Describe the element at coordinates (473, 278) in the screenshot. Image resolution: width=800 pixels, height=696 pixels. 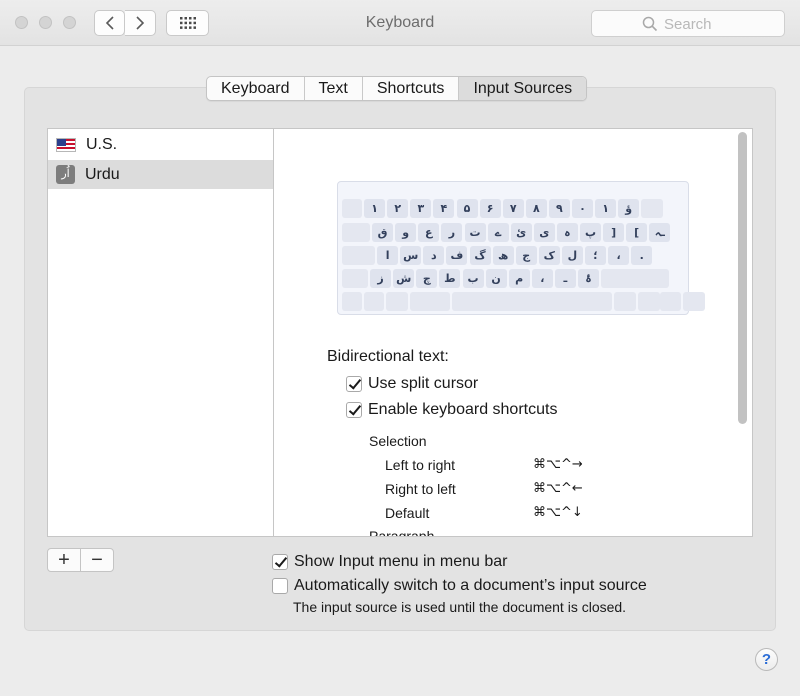
I see `keyboard-key: ب` at that location.